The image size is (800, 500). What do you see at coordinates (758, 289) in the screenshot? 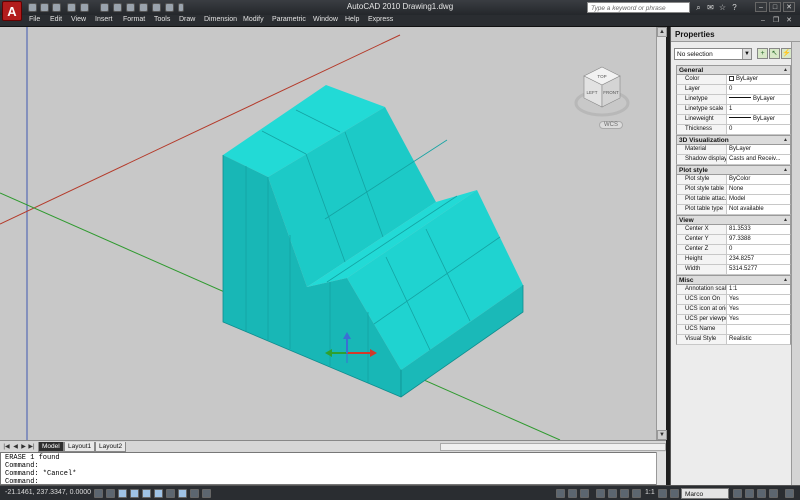
I see `property-value: 1:1` at bounding box center [758, 289].